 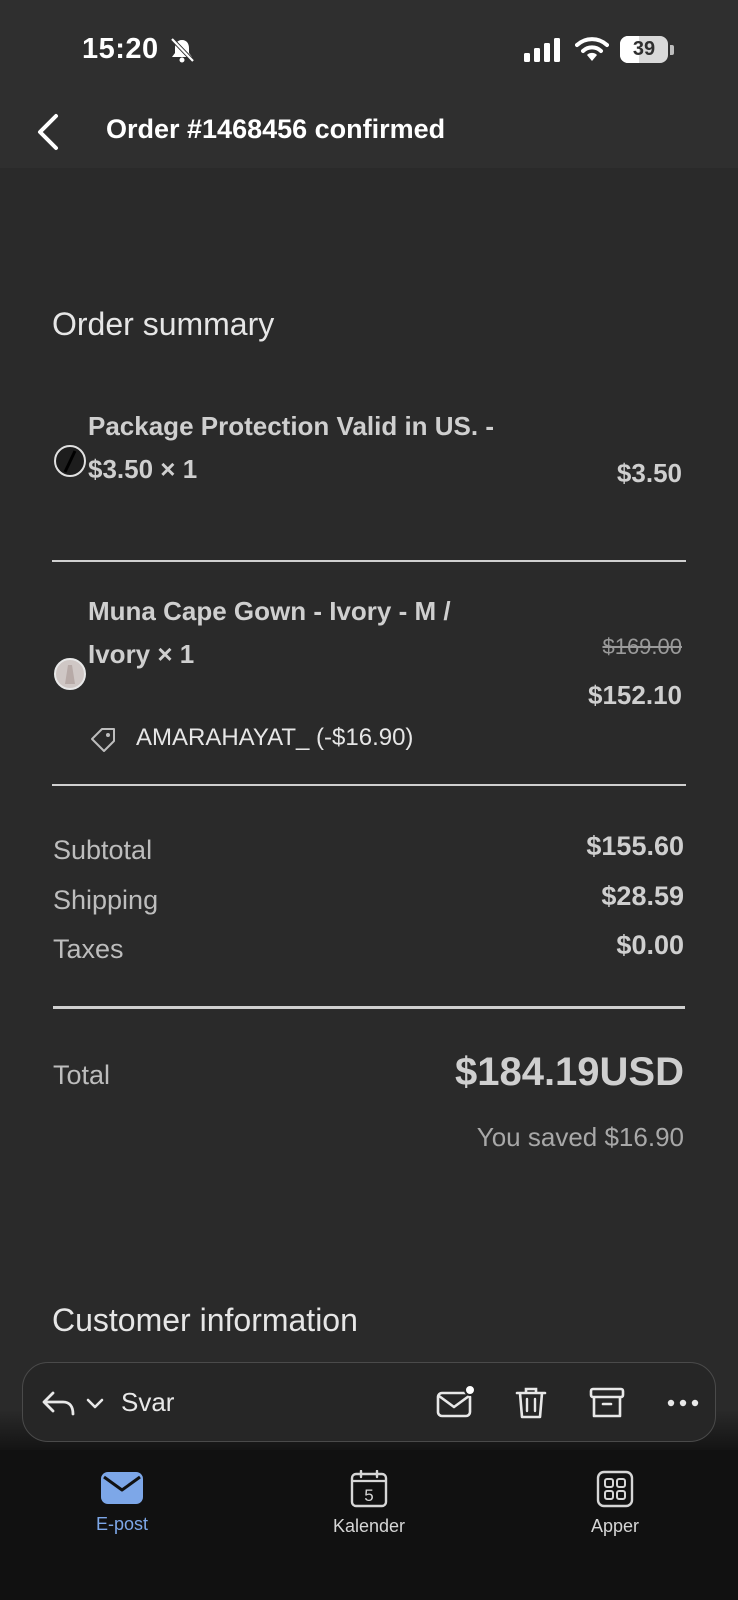 I want to click on item-price: $152.10, so click(x=635, y=695).